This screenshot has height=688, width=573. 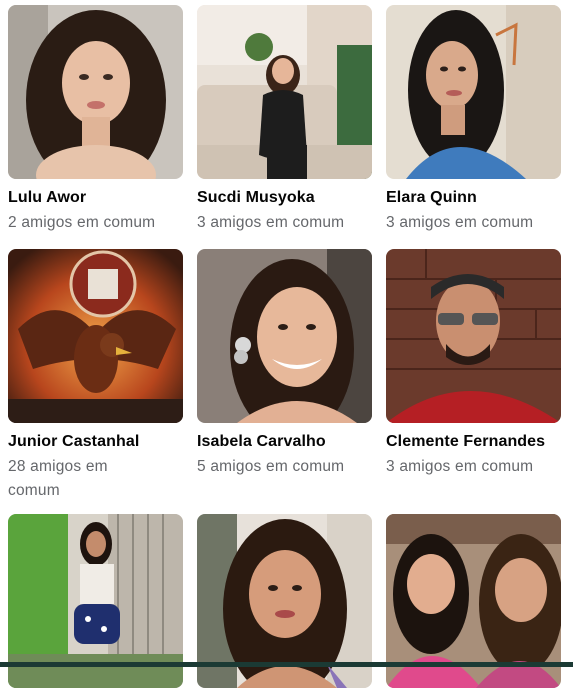 I want to click on mutual-friends-count: 28 amigos em comum, so click(x=58, y=478).